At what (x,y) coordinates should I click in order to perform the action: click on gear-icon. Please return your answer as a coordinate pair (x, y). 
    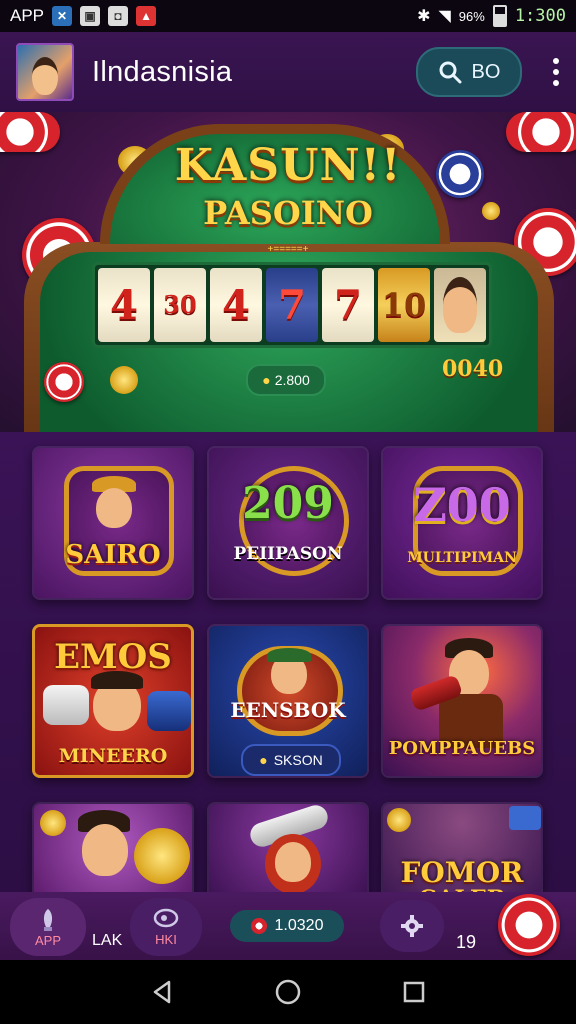
    Looking at the image, I should click on (412, 926).